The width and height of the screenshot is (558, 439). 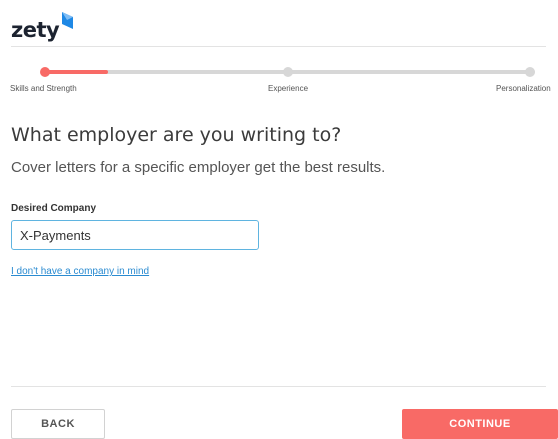 What do you see at coordinates (35, 30) in the screenshot?
I see `brand-name: zety` at bounding box center [35, 30].